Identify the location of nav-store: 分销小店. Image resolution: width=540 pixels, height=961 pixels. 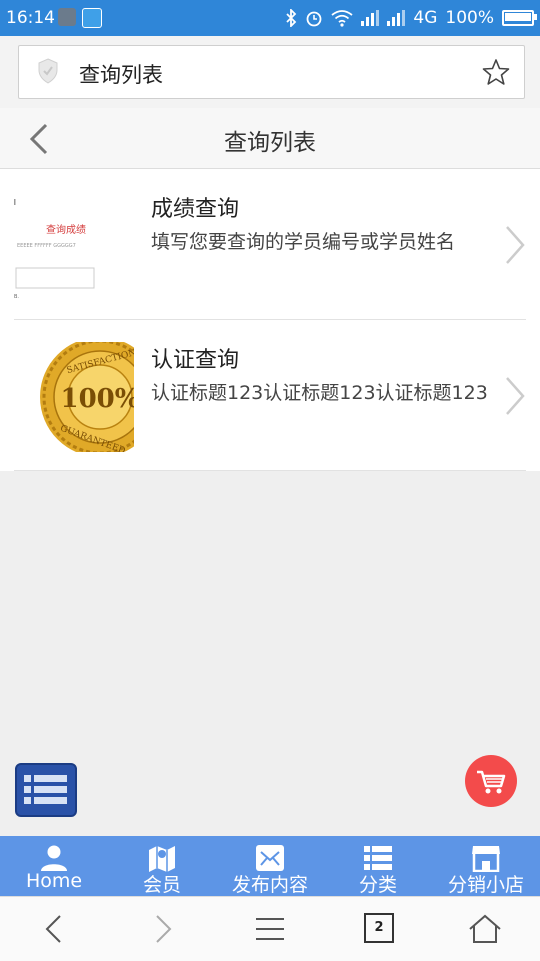
(486, 866).